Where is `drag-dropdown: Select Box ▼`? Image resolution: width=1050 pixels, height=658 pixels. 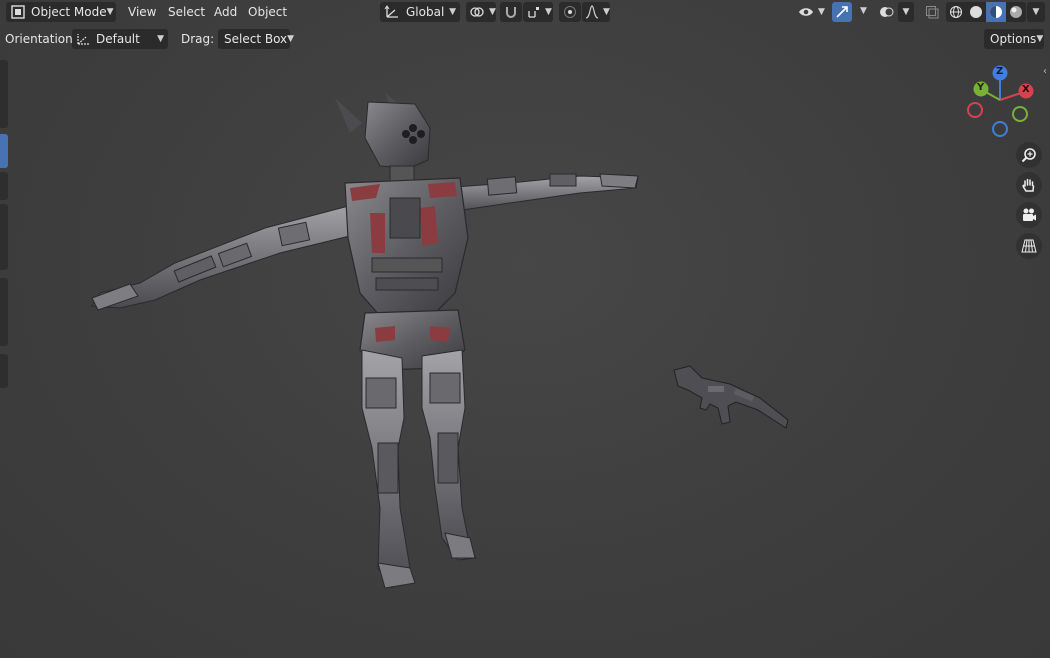
drag-dropdown: Select Box ▼ is located at coordinates (256, 39).